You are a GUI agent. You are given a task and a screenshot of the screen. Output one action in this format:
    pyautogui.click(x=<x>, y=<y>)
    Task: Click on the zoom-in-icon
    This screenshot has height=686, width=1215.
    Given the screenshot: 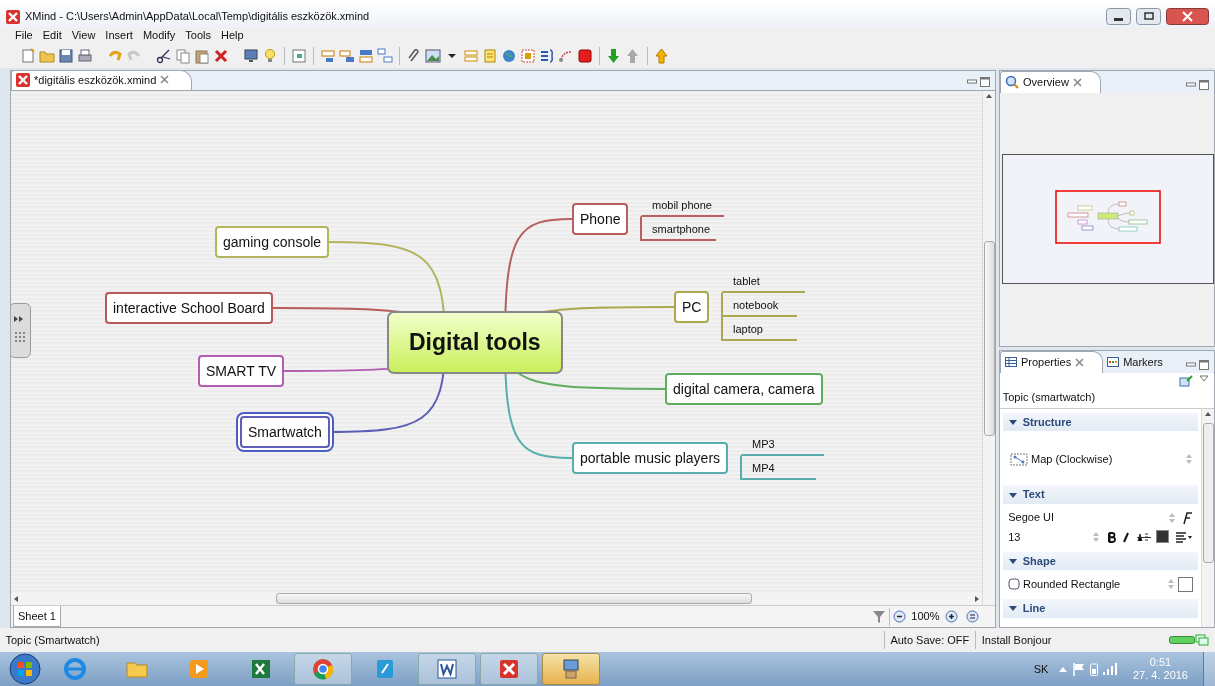 What is the action you would take?
    pyautogui.click(x=951, y=616)
    